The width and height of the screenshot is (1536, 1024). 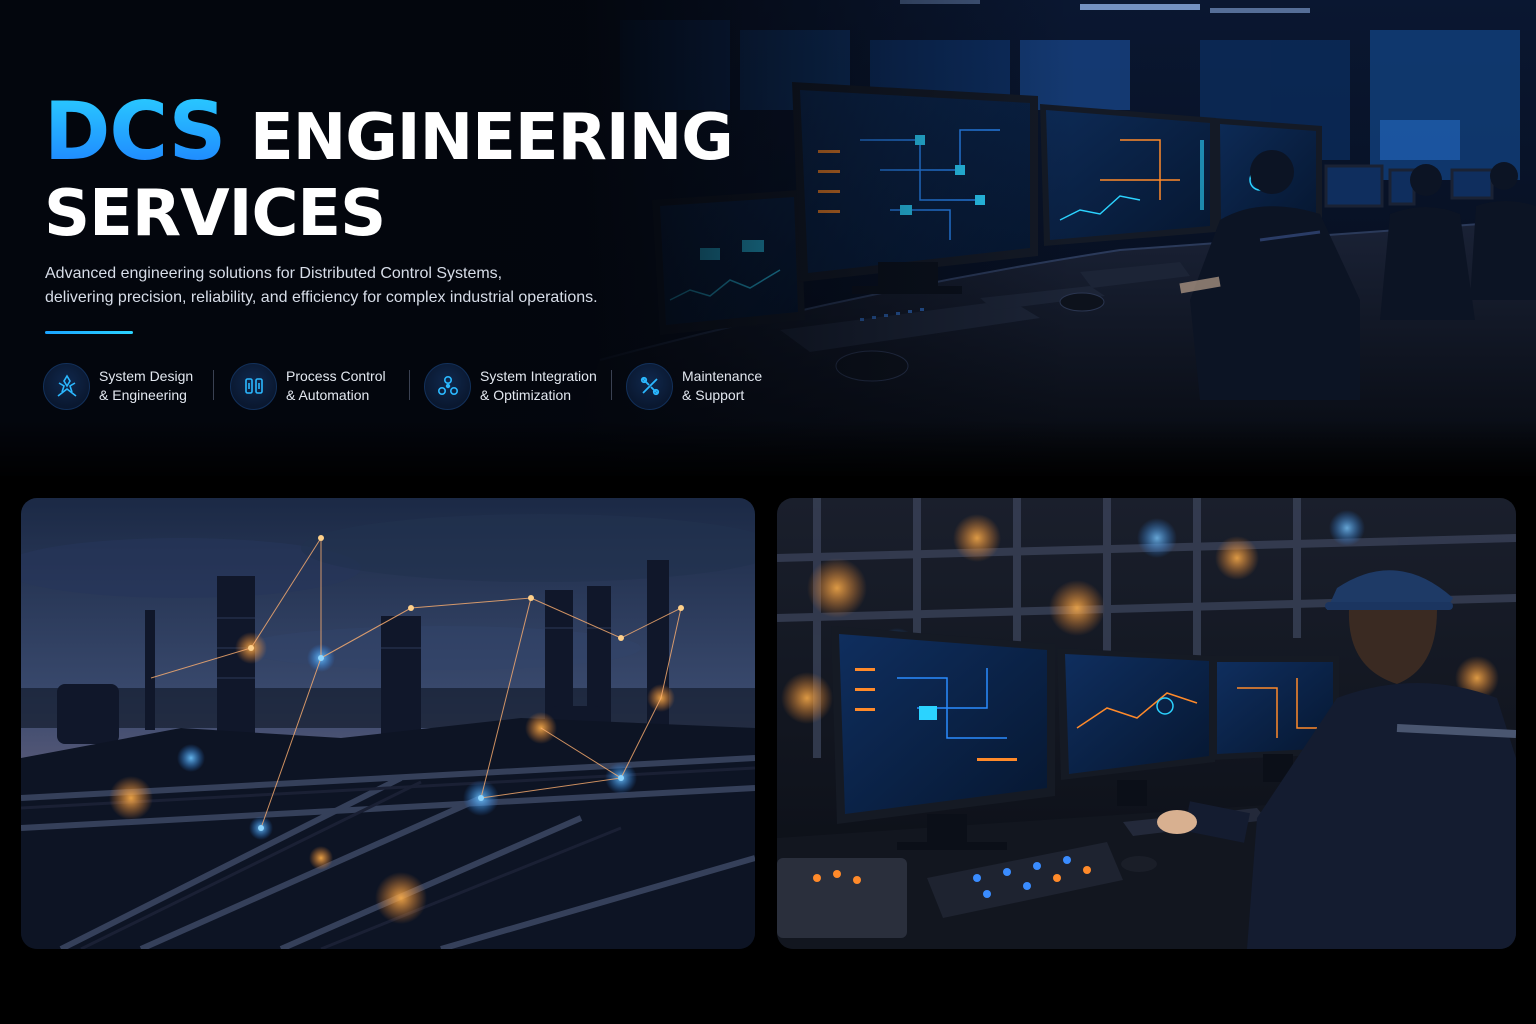 What do you see at coordinates (143, 395) in the screenshot?
I see `feature-1-line2: & Engineering` at bounding box center [143, 395].